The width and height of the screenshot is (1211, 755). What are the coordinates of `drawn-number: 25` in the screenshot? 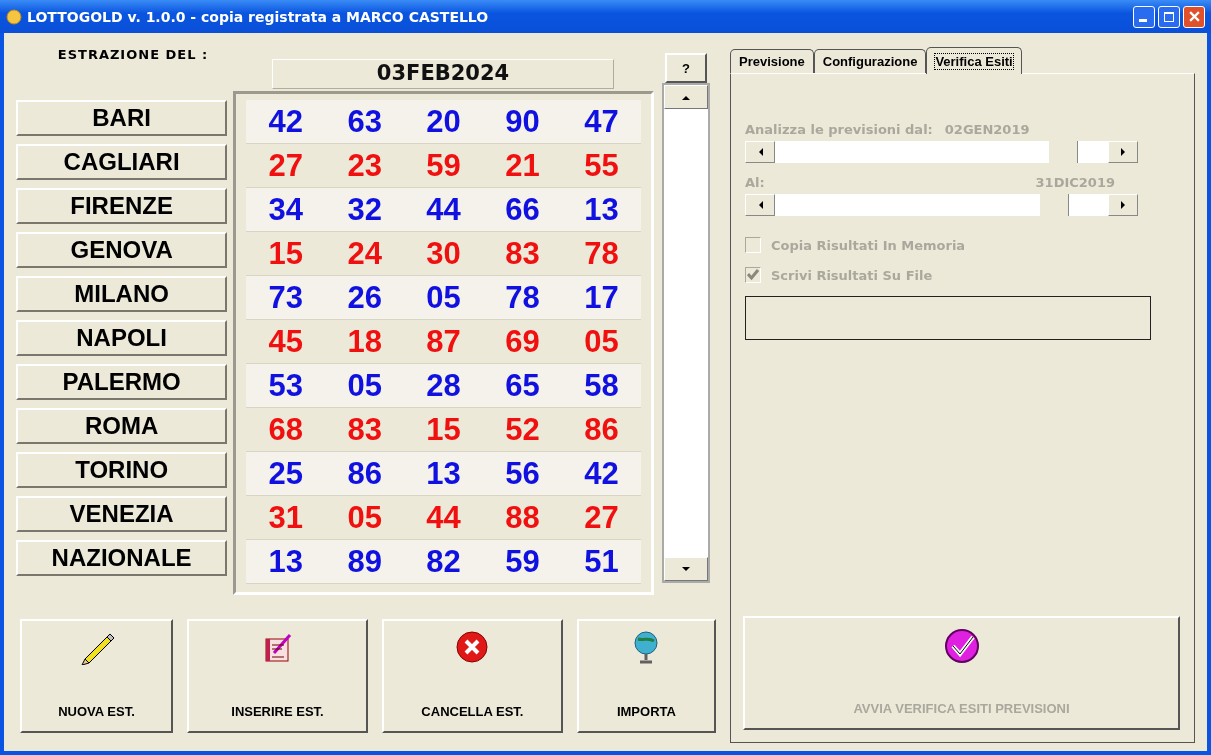 It's located at (285, 473).